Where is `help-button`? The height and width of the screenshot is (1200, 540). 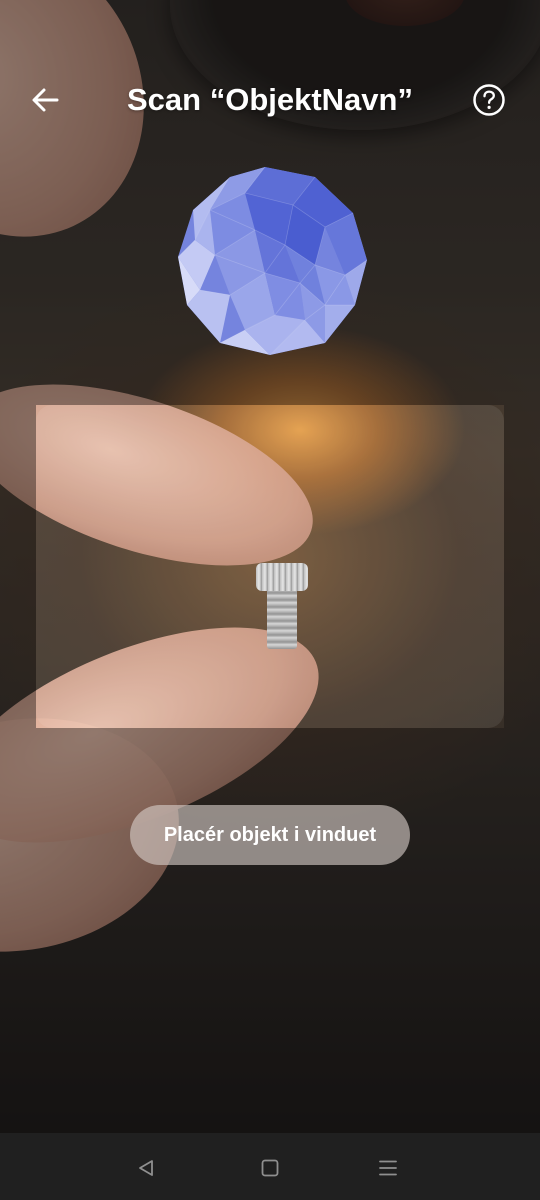
help-button is located at coordinates (489, 100).